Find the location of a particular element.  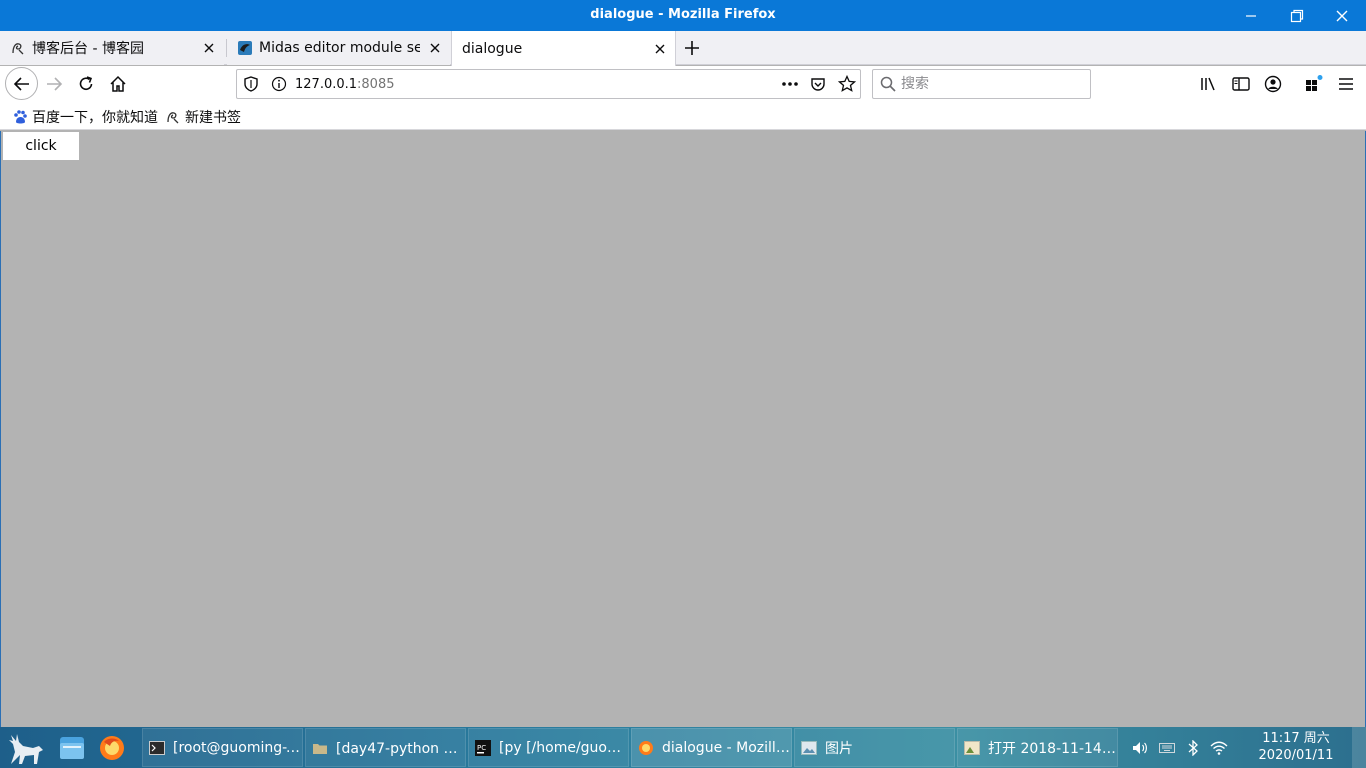

bookmark-new: 新建书签 is located at coordinates (203, 117).